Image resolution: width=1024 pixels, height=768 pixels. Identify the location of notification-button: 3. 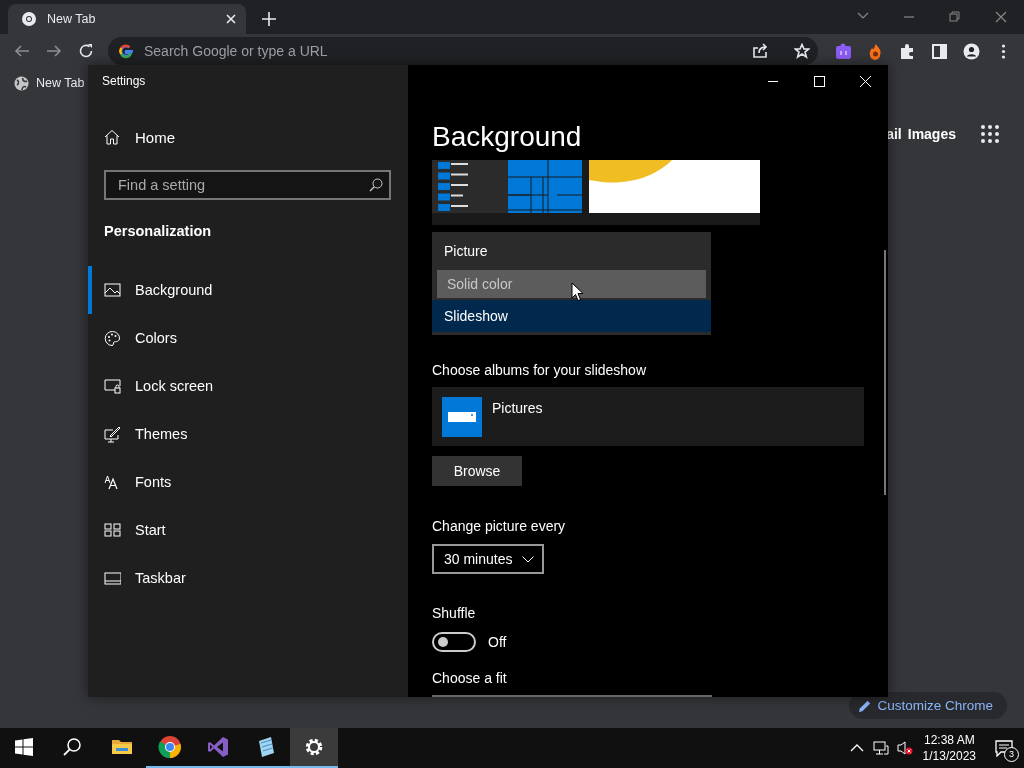
(1004, 748).